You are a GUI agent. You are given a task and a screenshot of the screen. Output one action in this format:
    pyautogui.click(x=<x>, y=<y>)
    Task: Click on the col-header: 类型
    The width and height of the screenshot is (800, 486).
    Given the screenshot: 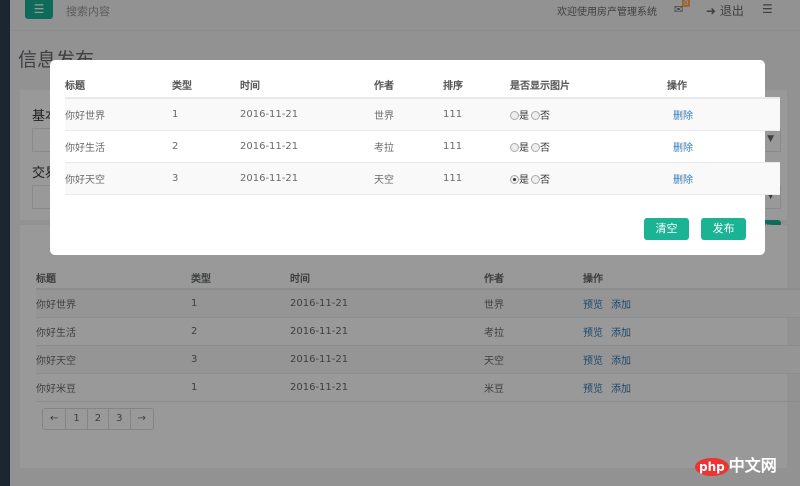 What is the action you would take?
    pyautogui.click(x=206, y=85)
    